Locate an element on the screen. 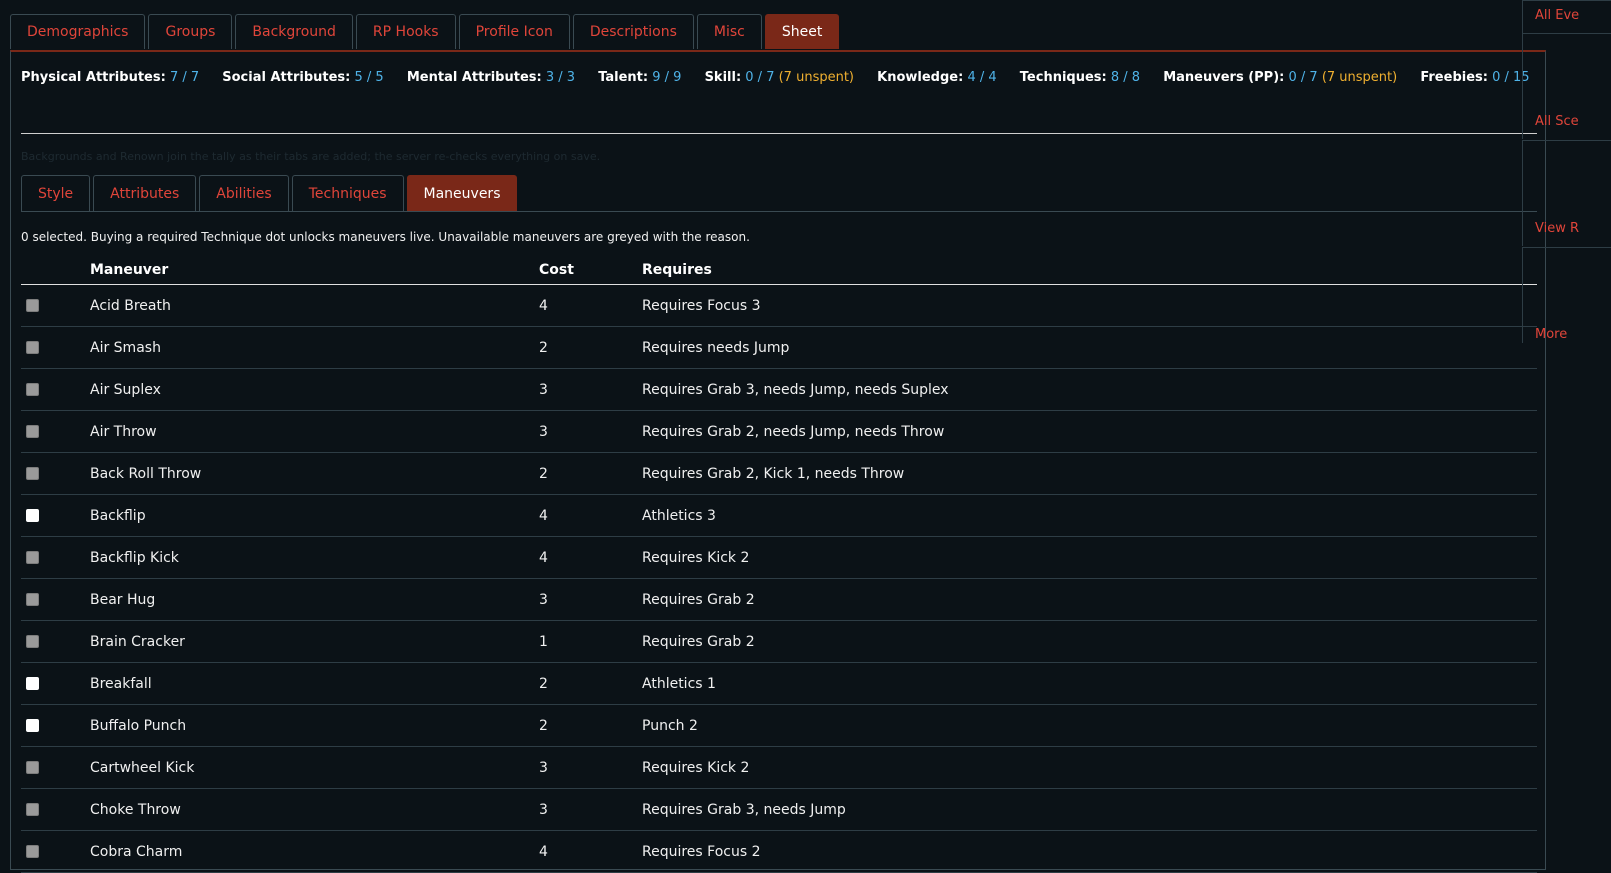 The image size is (1611, 873). maneuver-cost: 4 is located at coordinates (590, 515).